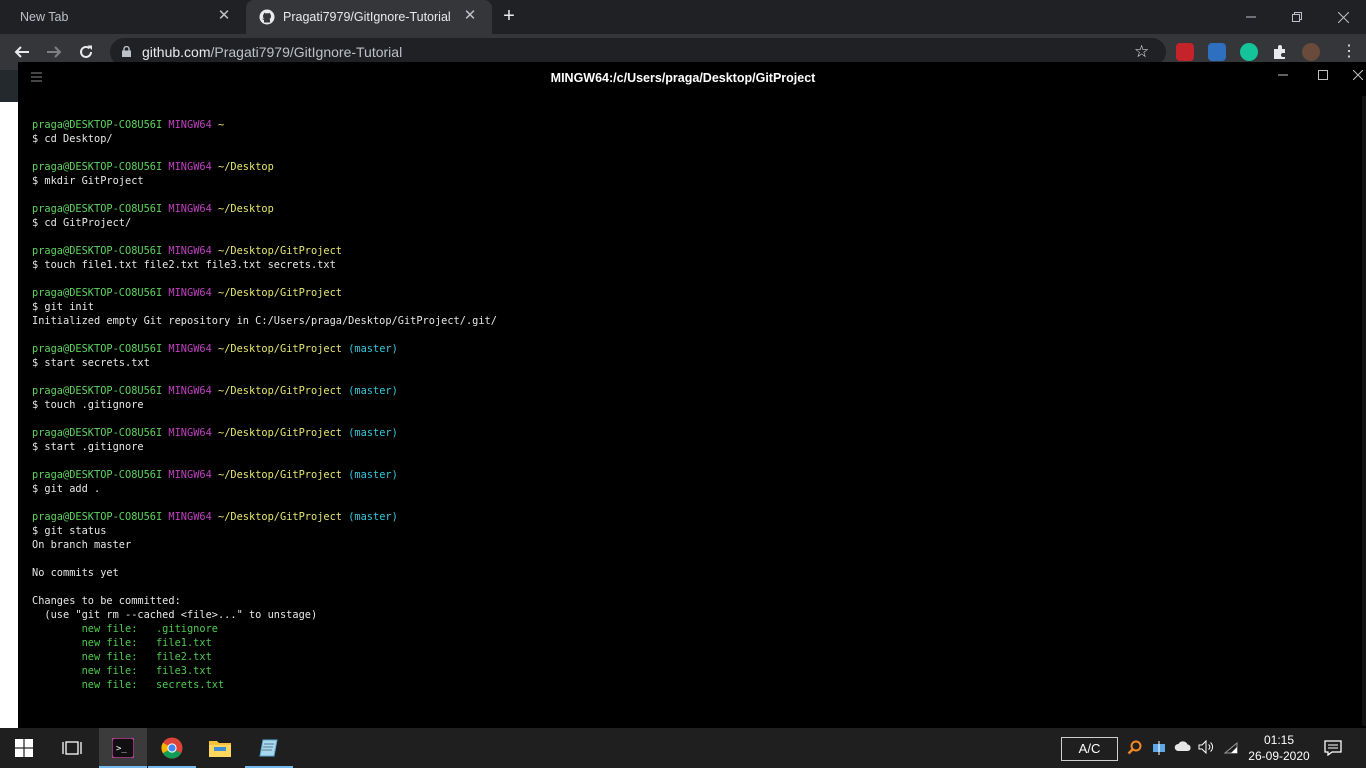  Describe the element at coordinates (1311, 52) in the screenshot. I see `profile-avatar` at that location.